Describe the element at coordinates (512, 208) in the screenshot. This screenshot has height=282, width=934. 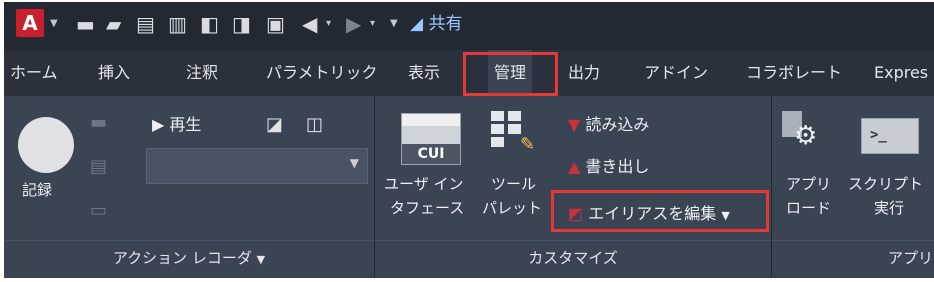
I see `tool-palette-label-2: パレット` at that location.